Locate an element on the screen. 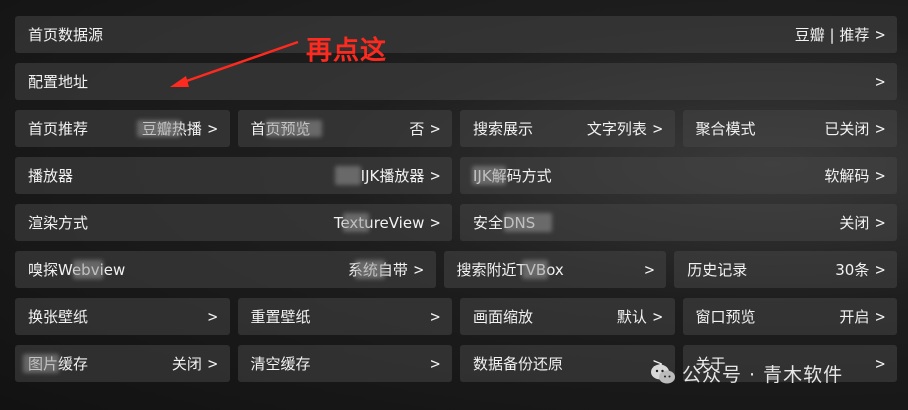  annotation-arrow-icon is located at coordinates (234, 63).